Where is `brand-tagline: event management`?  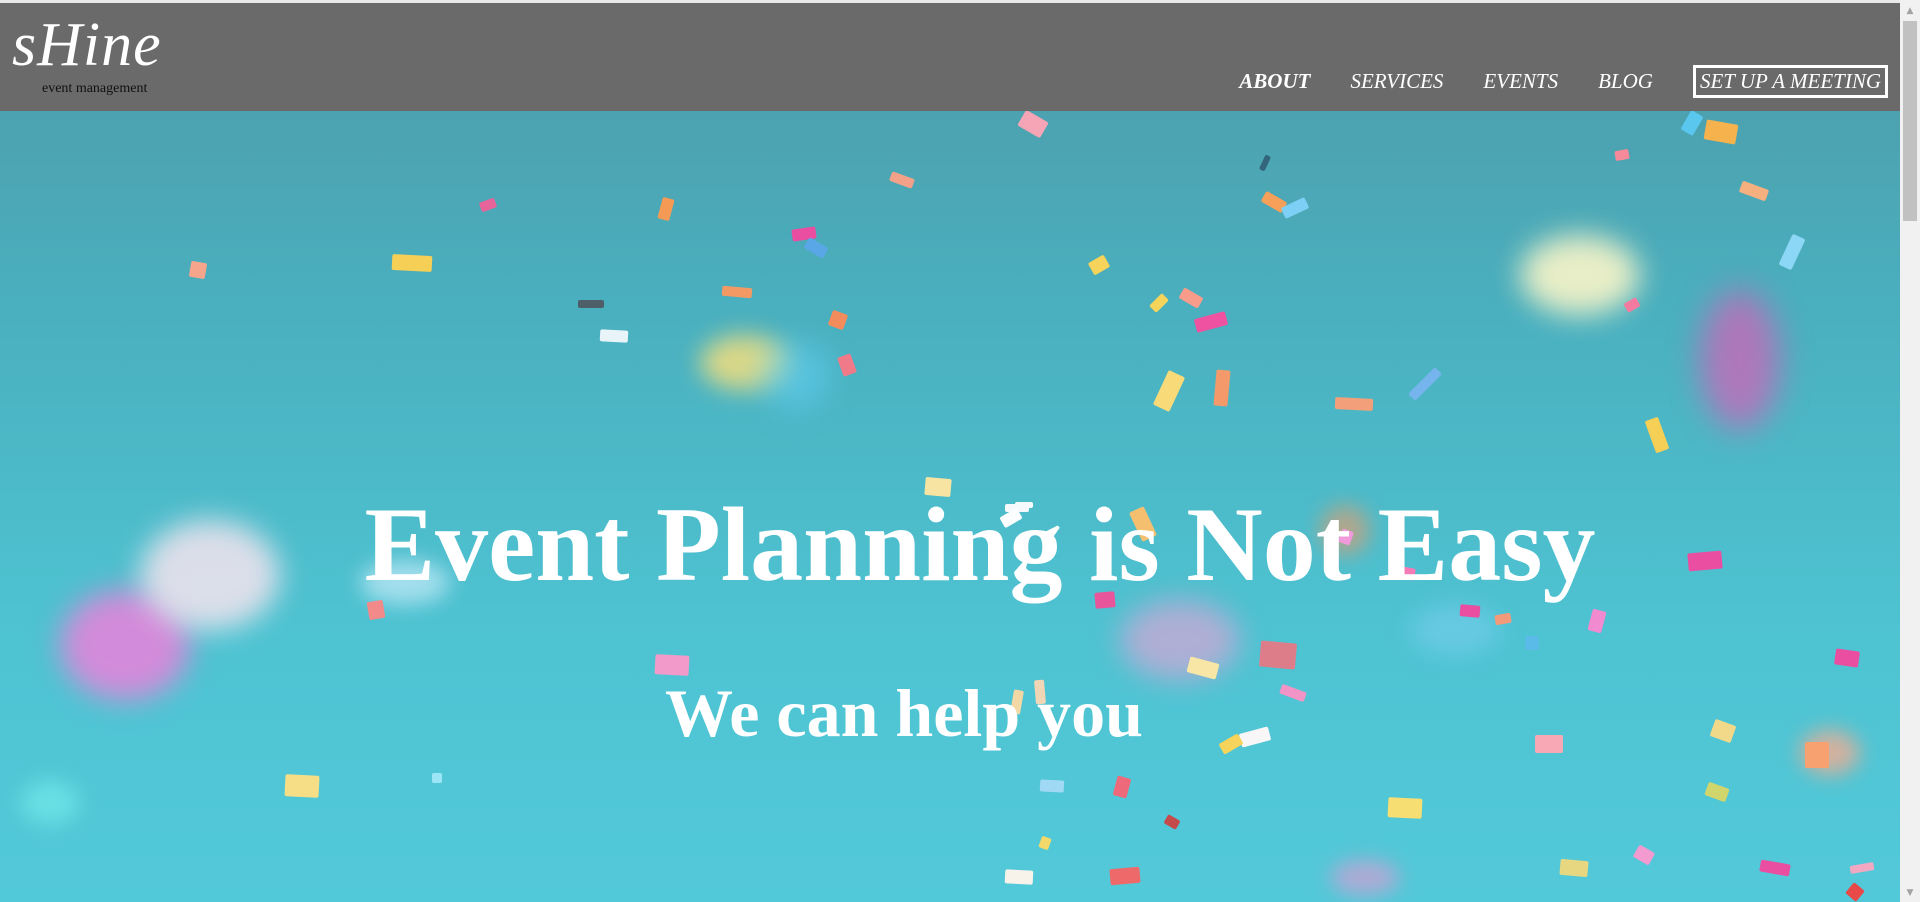
brand-tagline: event management is located at coordinates (95, 88).